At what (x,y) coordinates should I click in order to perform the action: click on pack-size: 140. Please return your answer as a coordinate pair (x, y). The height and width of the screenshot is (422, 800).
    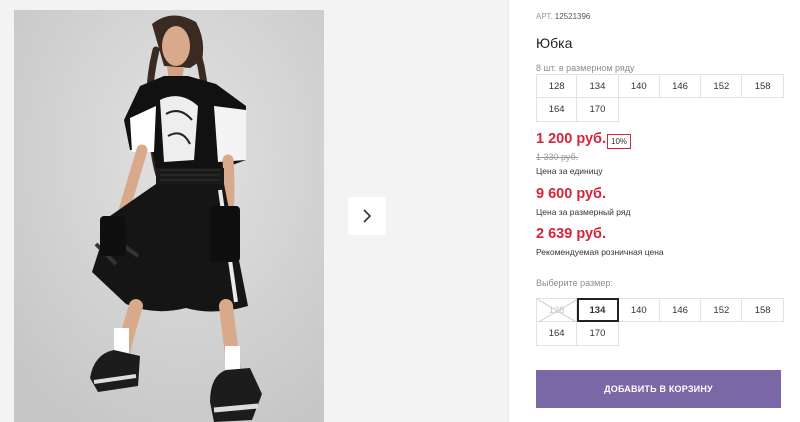
    Looking at the image, I should click on (639, 86).